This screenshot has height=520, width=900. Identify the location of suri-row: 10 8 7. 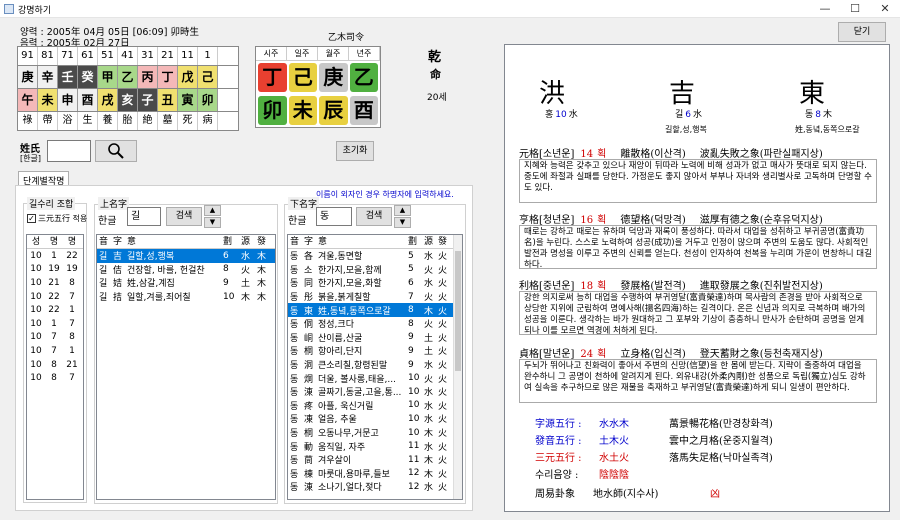
(55, 378).